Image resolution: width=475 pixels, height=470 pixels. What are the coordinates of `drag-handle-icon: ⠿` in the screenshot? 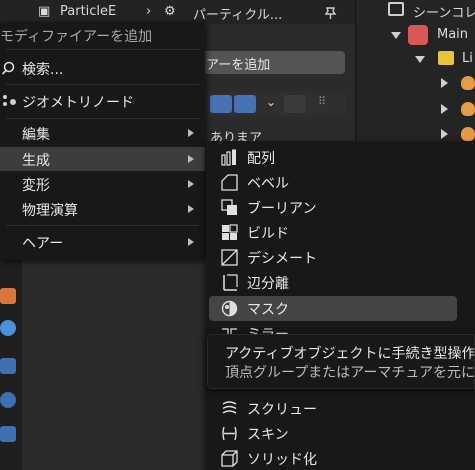 It's located at (329, 104).